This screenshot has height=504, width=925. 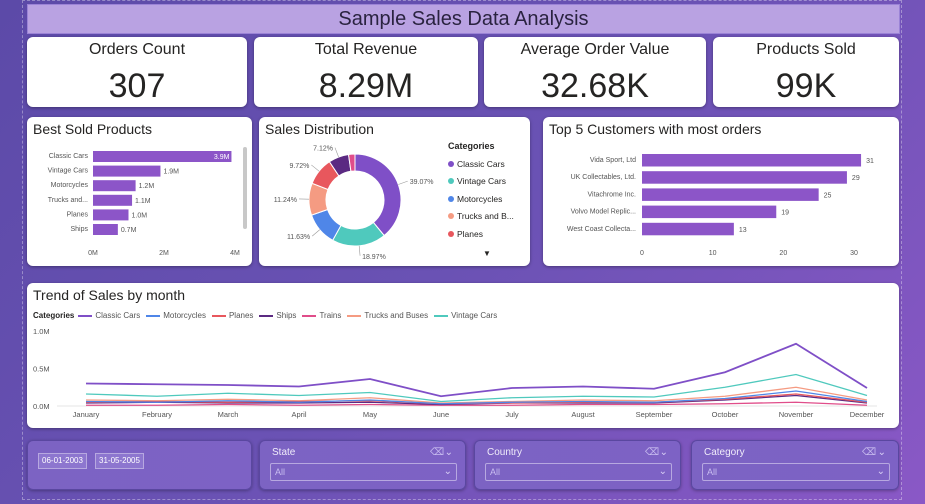 I want to click on tick-label: 0.5M, so click(x=41, y=369).